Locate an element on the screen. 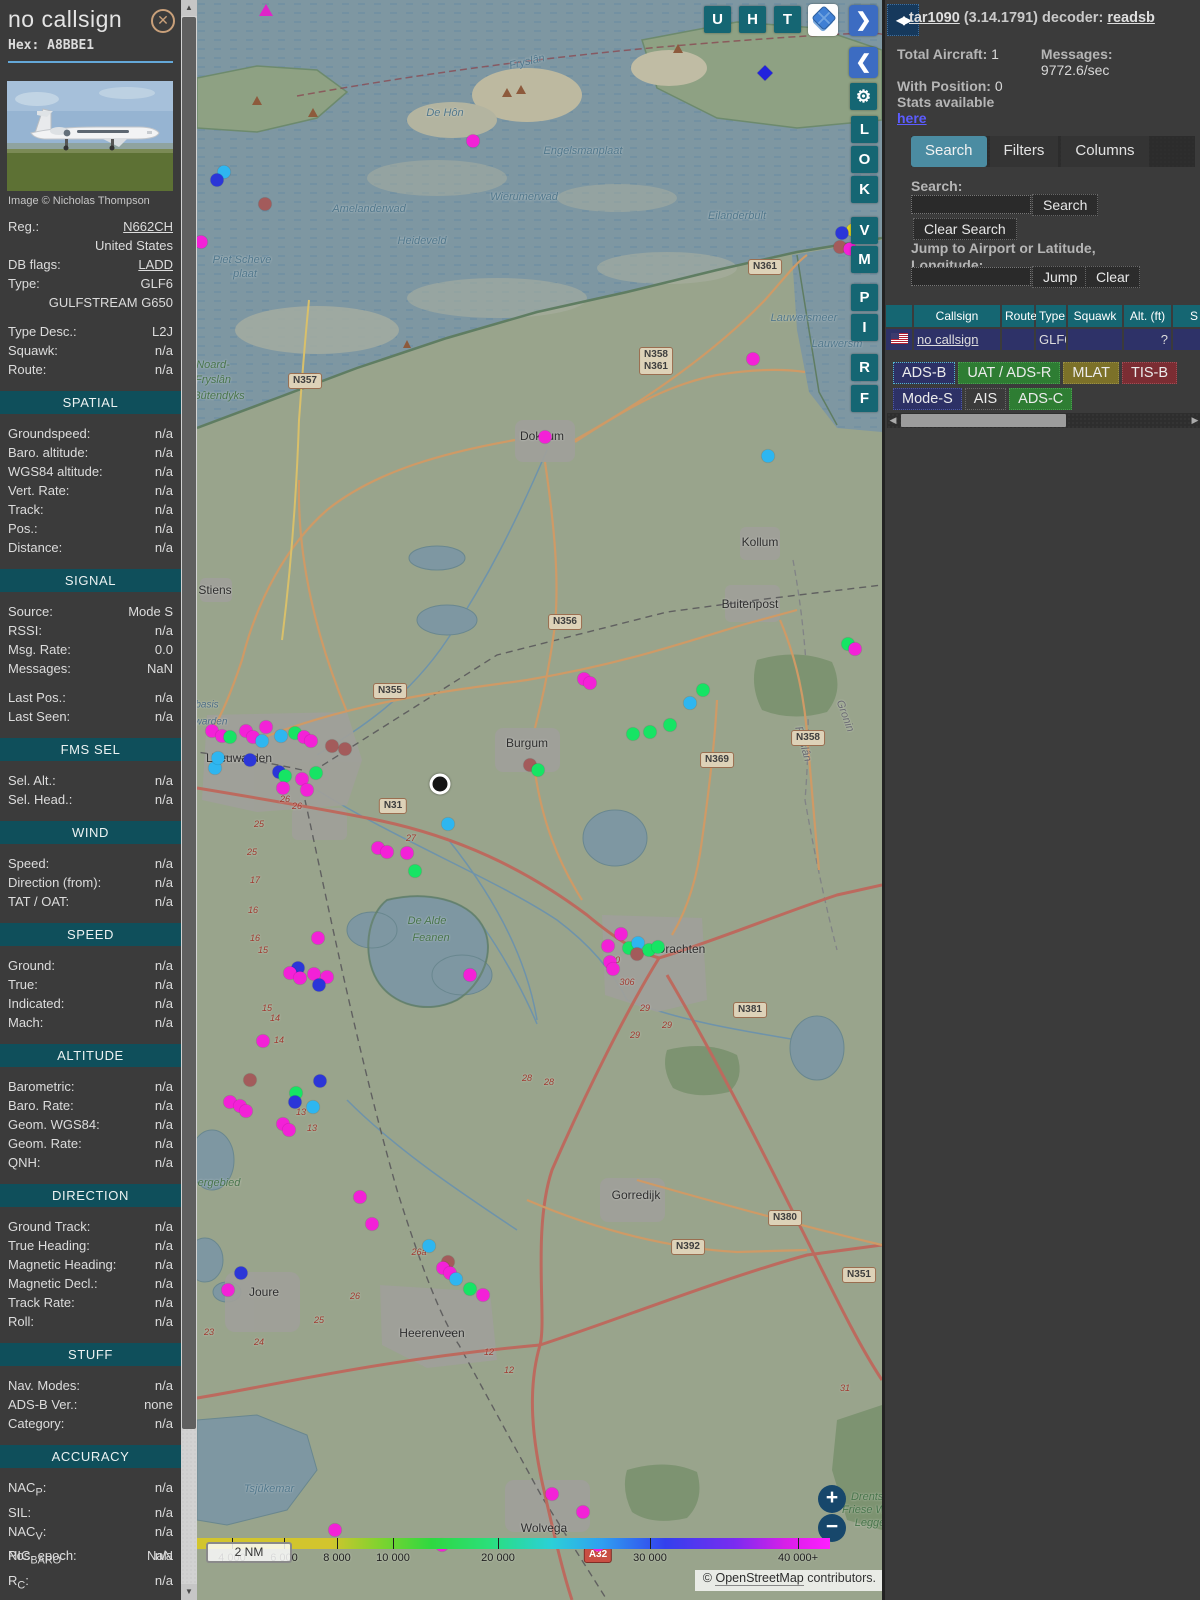  map-button-v: V is located at coordinates (864, 230).